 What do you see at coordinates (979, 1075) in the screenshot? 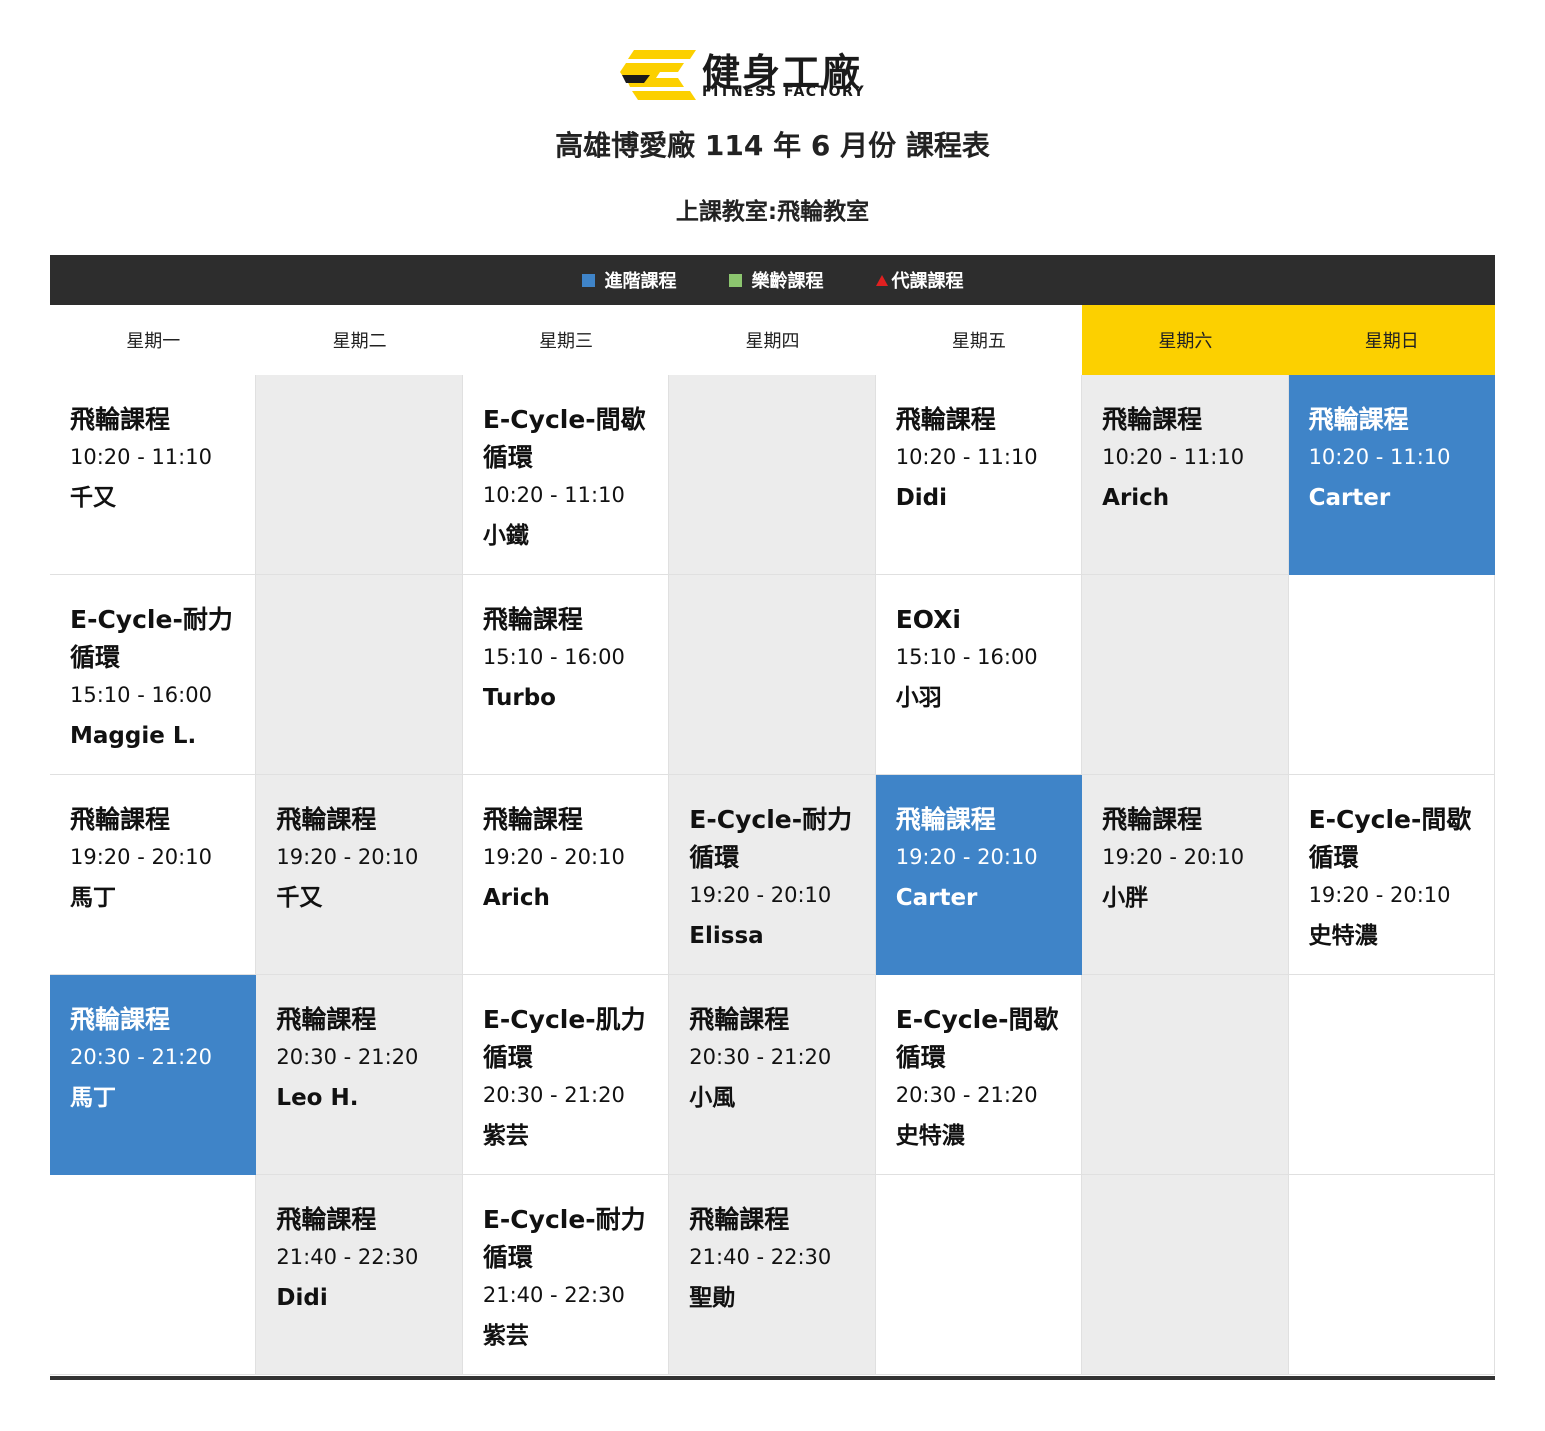
I see `class-cell: E-Cycle-間歇循環 20:30 - 21:20 史特濃` at bounding box center [979, 1075].